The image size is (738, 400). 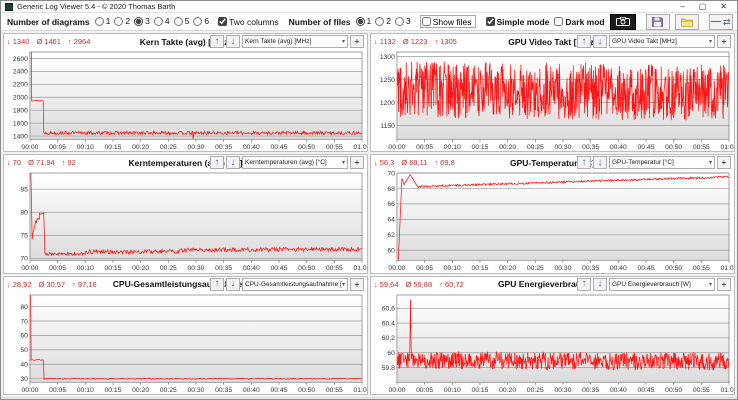 I want to click on two-columns-input, so click(x=223, y=21).